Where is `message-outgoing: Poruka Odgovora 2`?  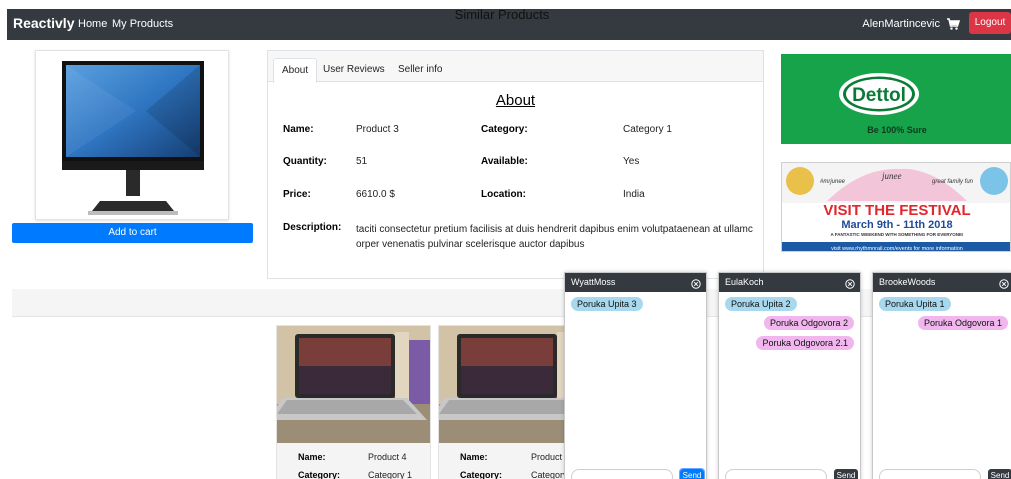 message-outgoing: Poruka Odgovora 2 is located at coordinates (808, 323).